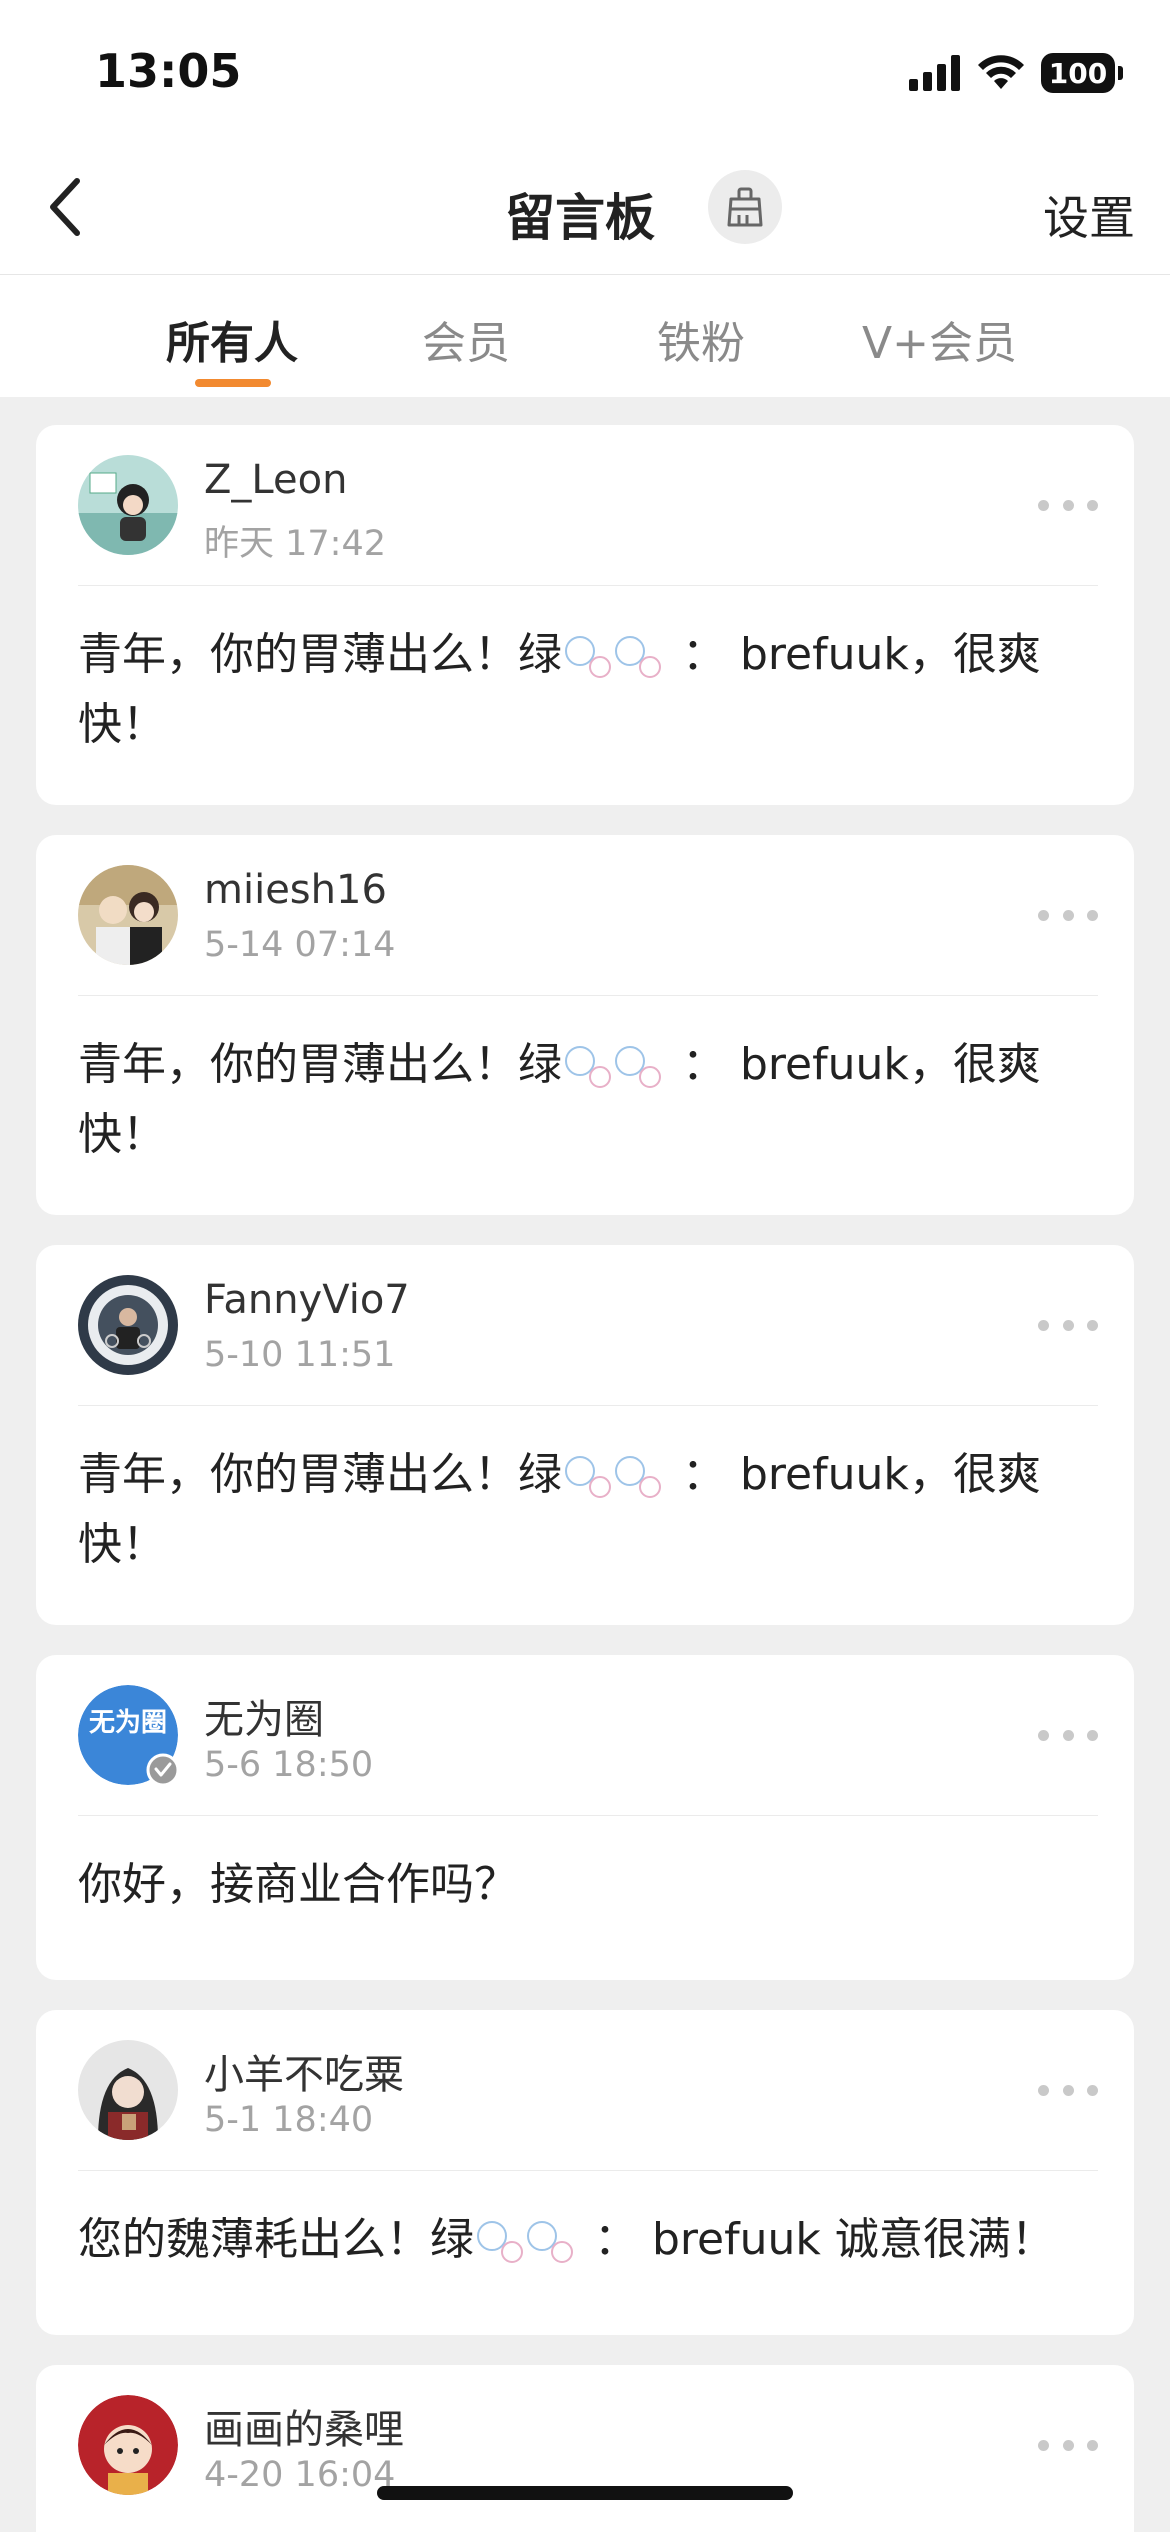 The width and height of the screenshot is (1170, 2532). I want to click on message-time: 4-20 16:04, so click(300, 2475).